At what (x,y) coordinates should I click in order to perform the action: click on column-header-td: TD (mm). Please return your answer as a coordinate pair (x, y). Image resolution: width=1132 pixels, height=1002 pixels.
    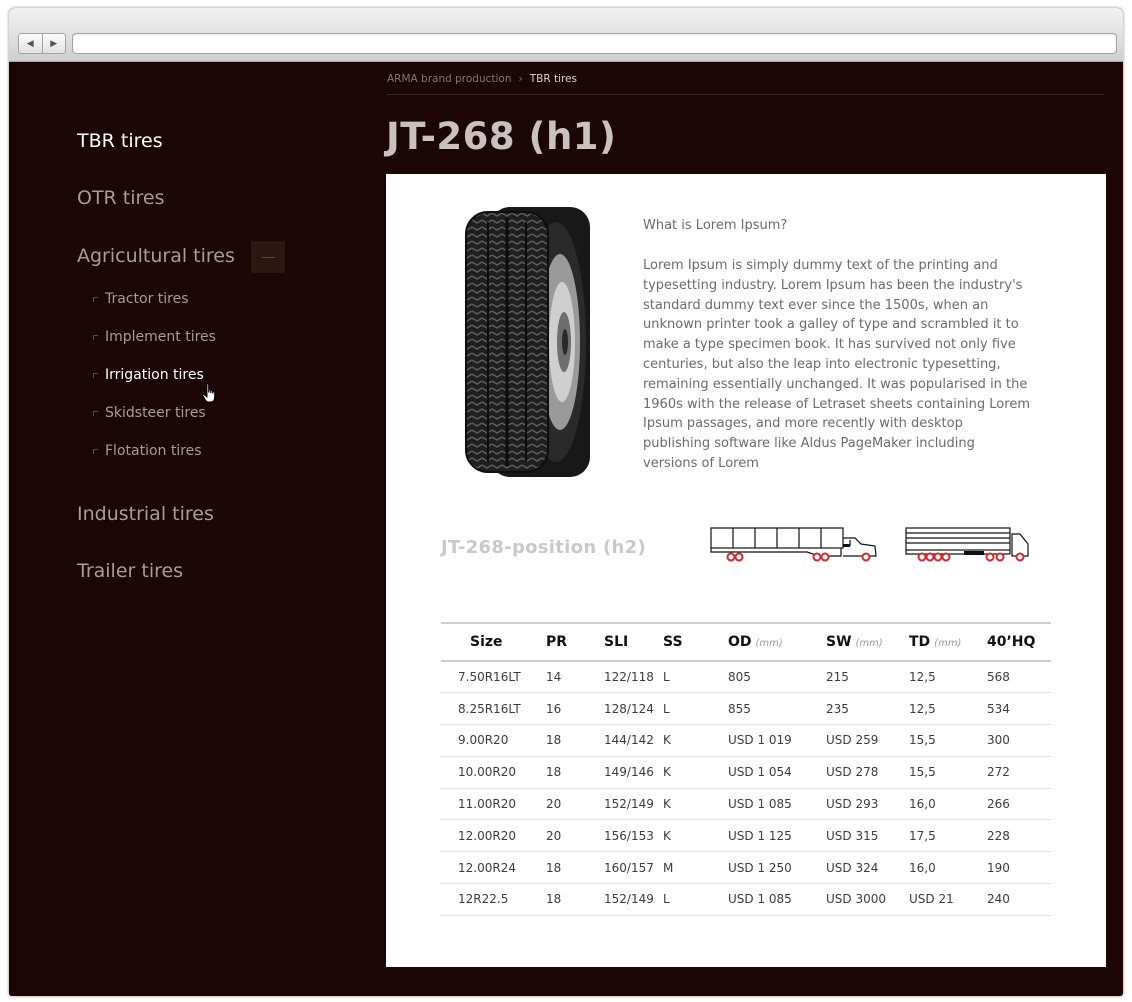
    Looking at the image, I should click on (934, 642).